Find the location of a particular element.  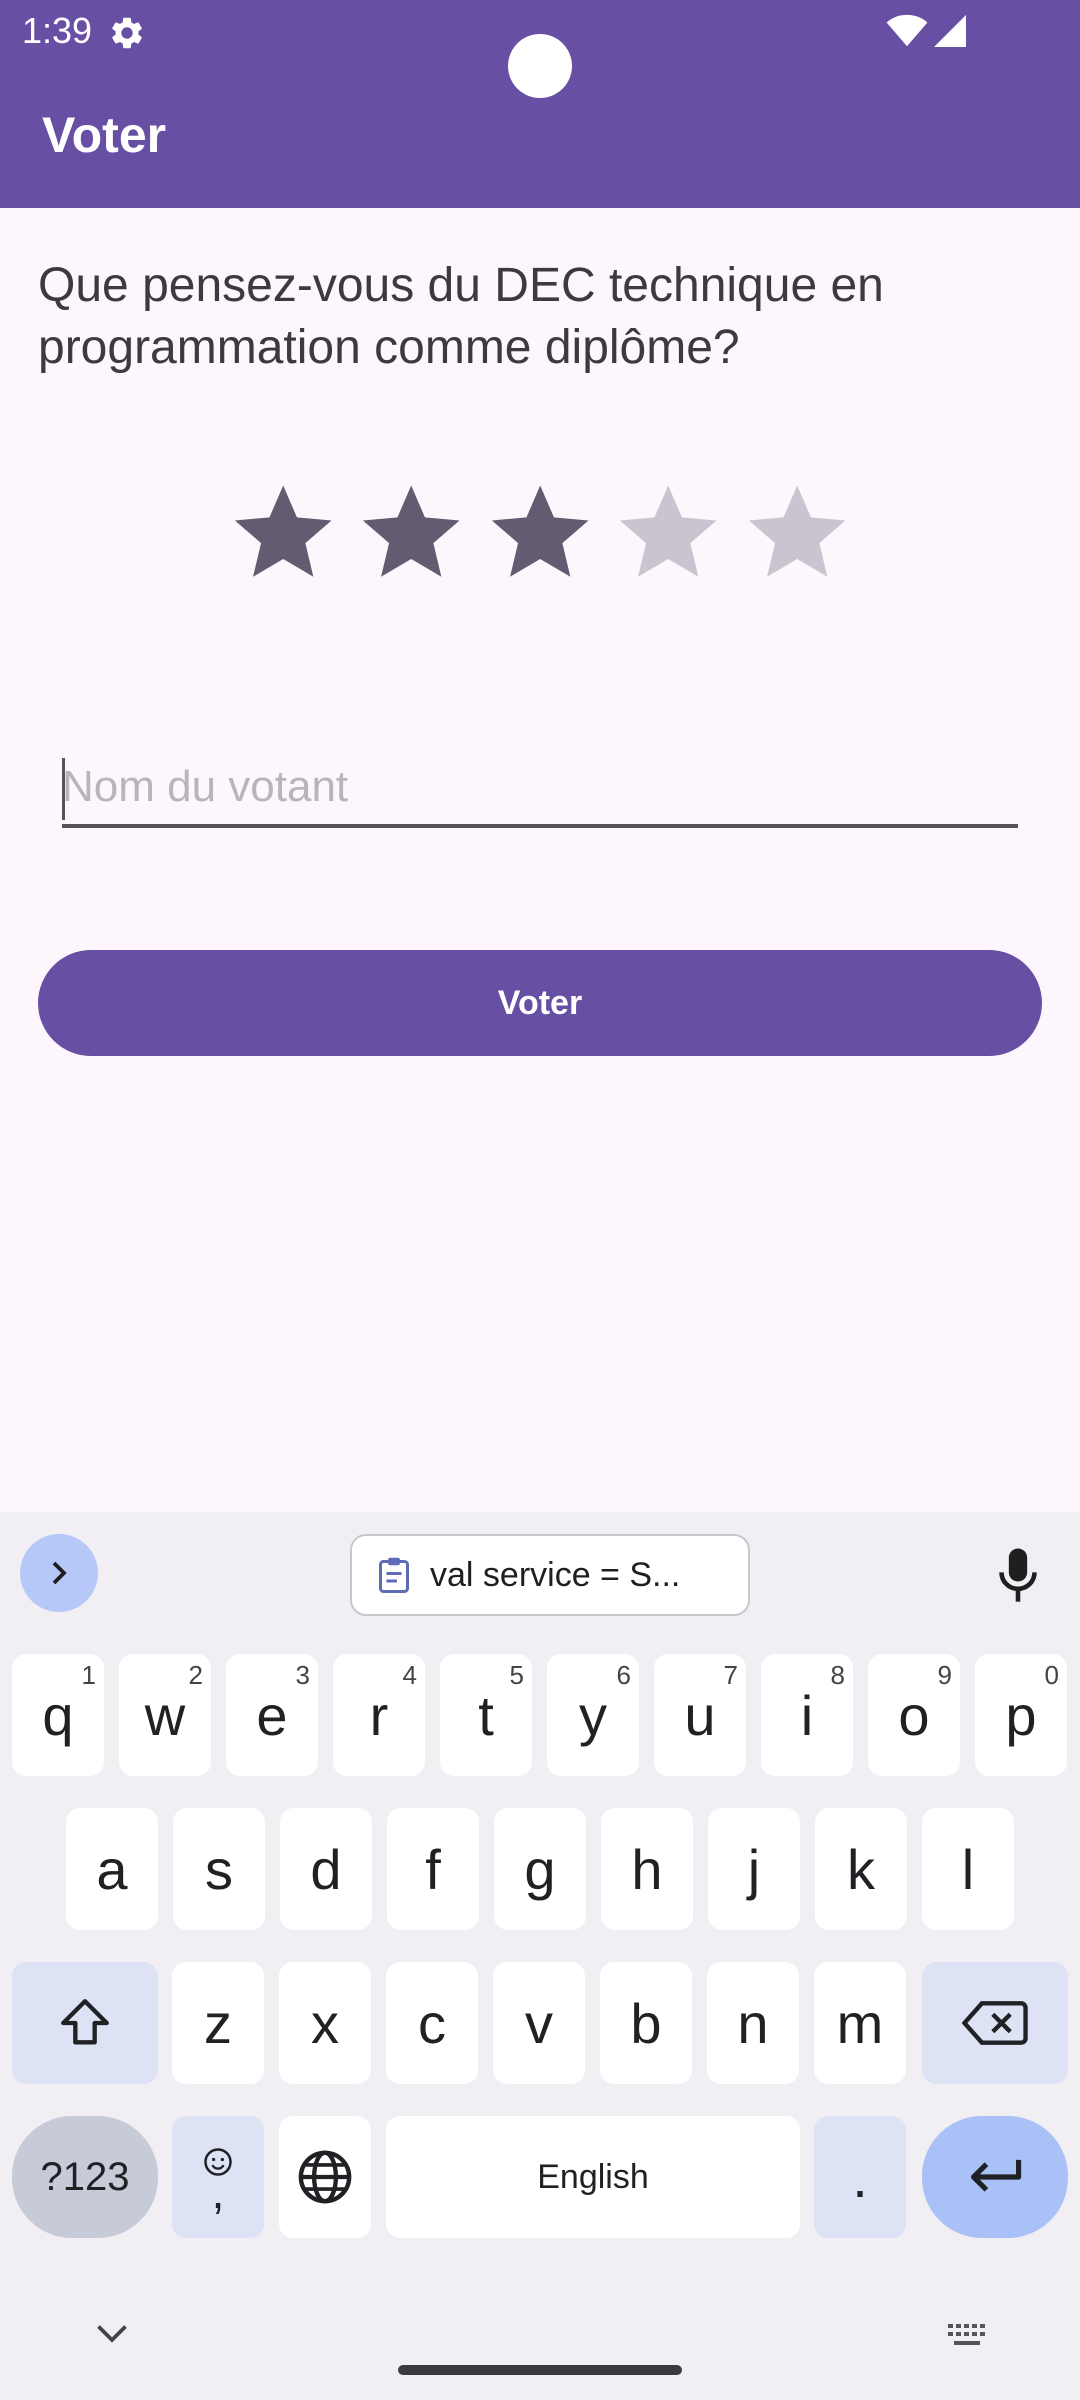

key-z-label: z is located at coordinates (218, 2023).